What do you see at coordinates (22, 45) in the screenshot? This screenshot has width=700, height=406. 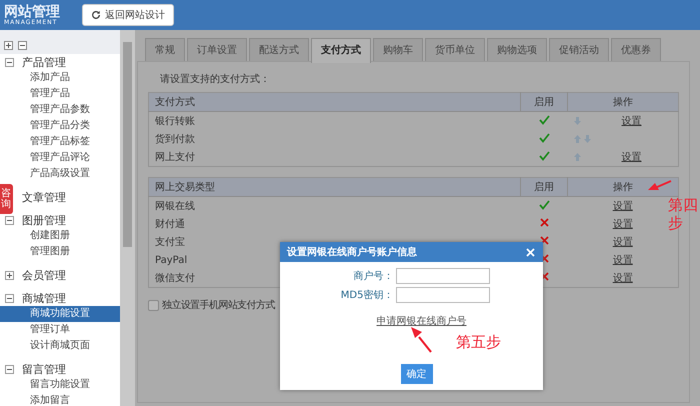 I see `collapse-all-icon` at bounding box center [22, 45].